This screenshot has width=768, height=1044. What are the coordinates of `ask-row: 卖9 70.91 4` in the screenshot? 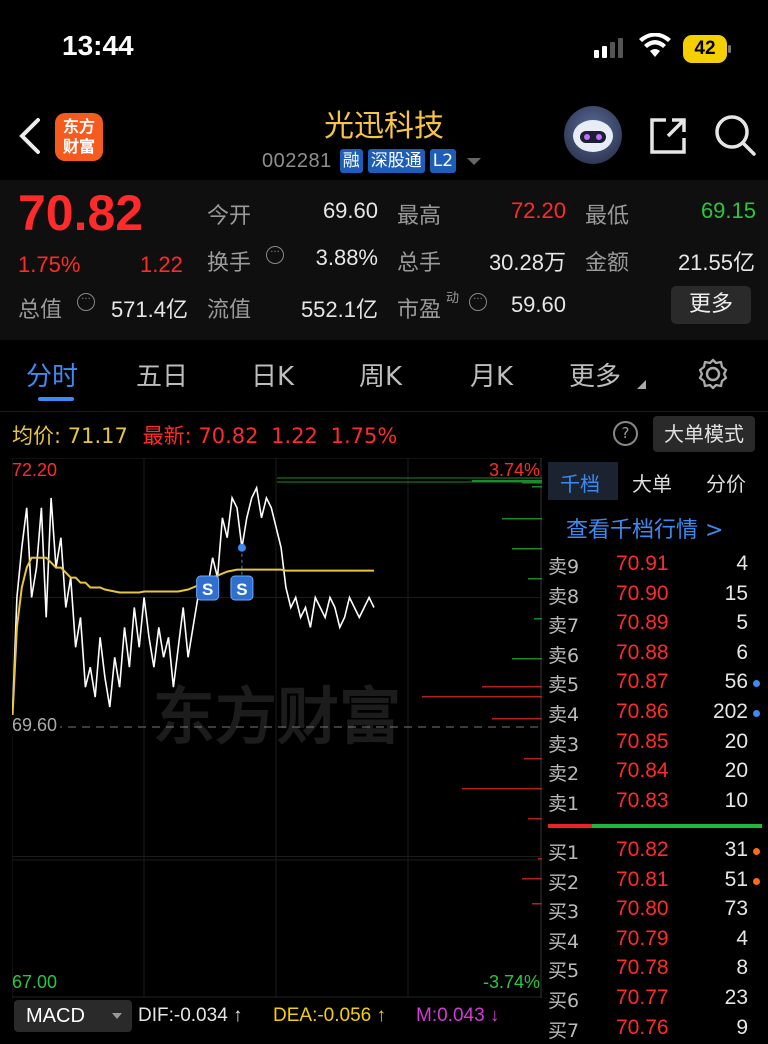 It's located at (658, 566).